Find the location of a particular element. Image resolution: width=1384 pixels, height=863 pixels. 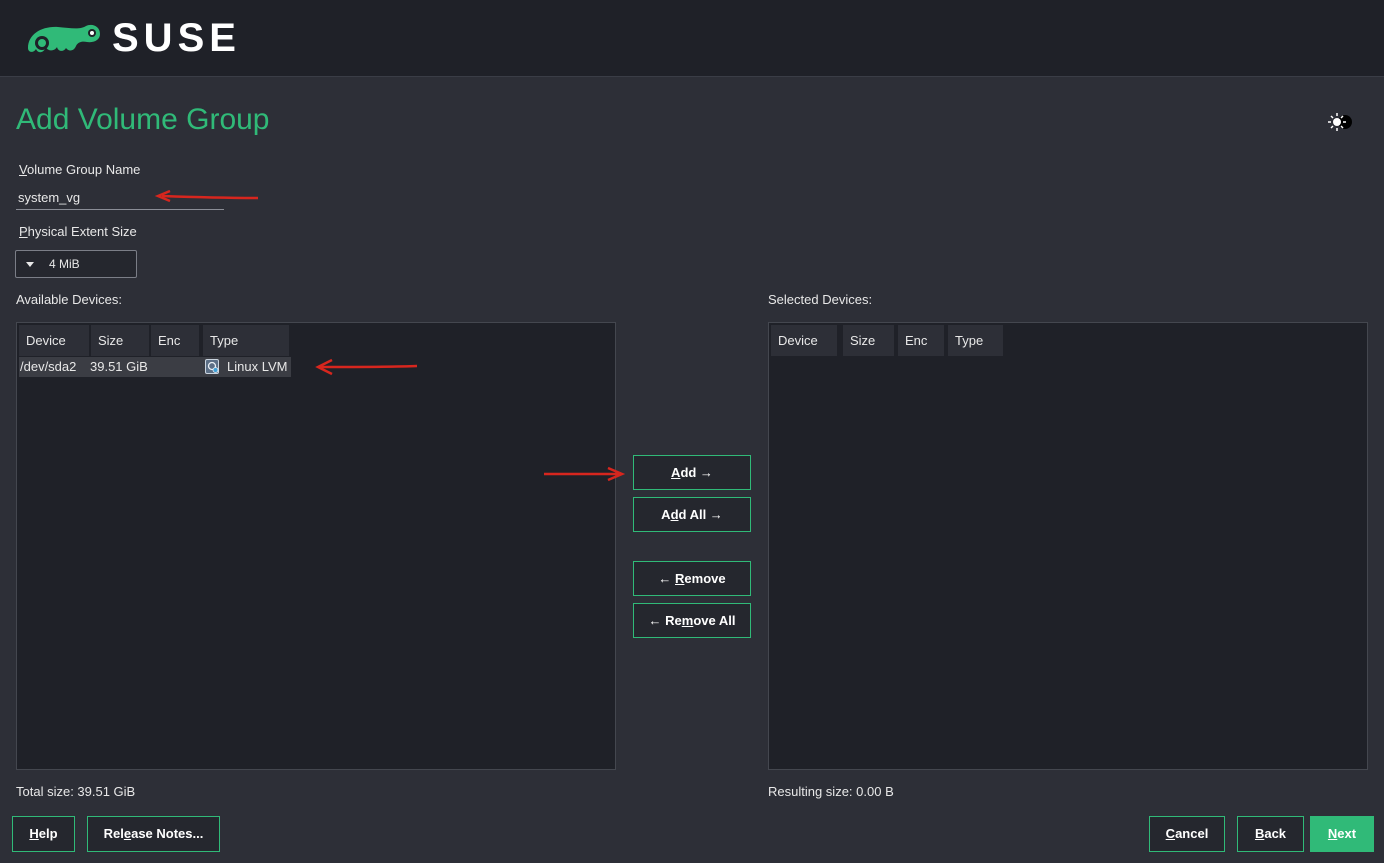

suse-chameleon-logo is located at coordinates (64, 38).